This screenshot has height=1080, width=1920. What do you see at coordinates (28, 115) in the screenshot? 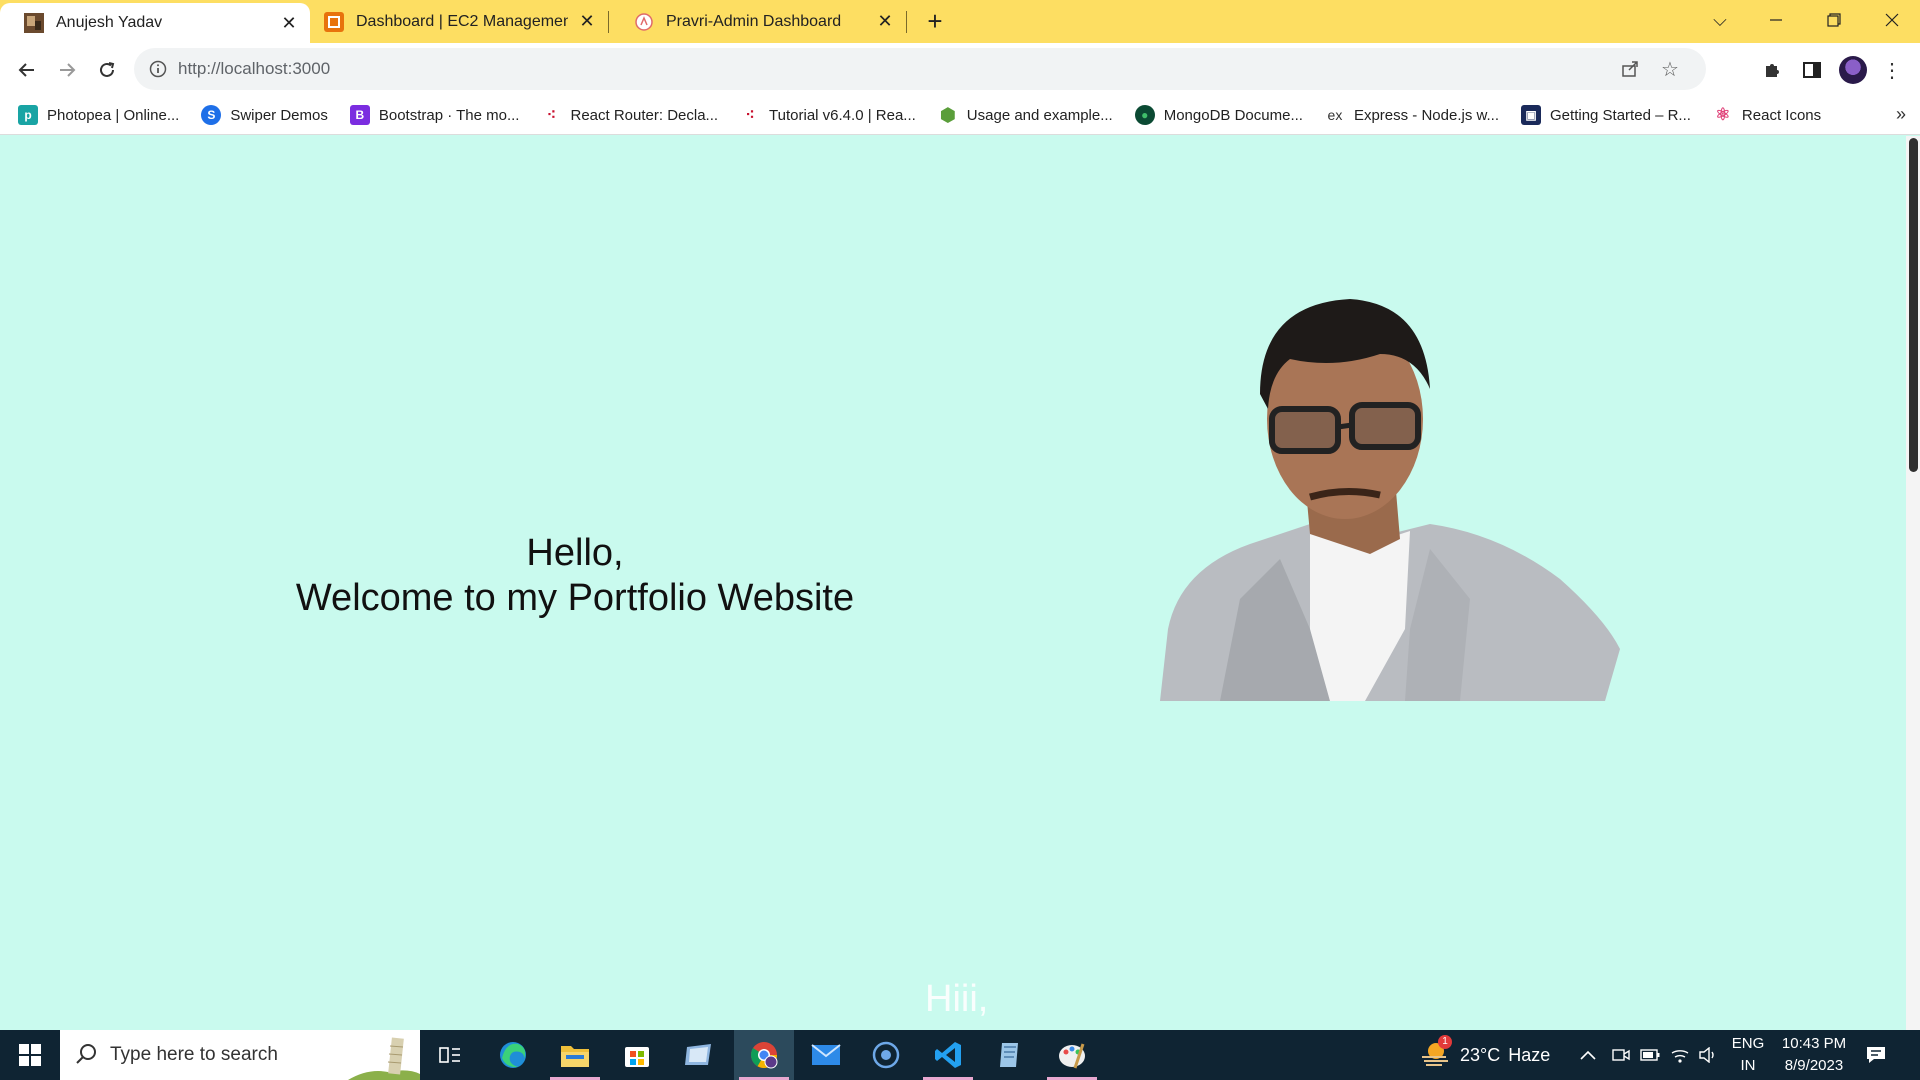
I see `photopea-icon: p` at bounding box center [28, 115].